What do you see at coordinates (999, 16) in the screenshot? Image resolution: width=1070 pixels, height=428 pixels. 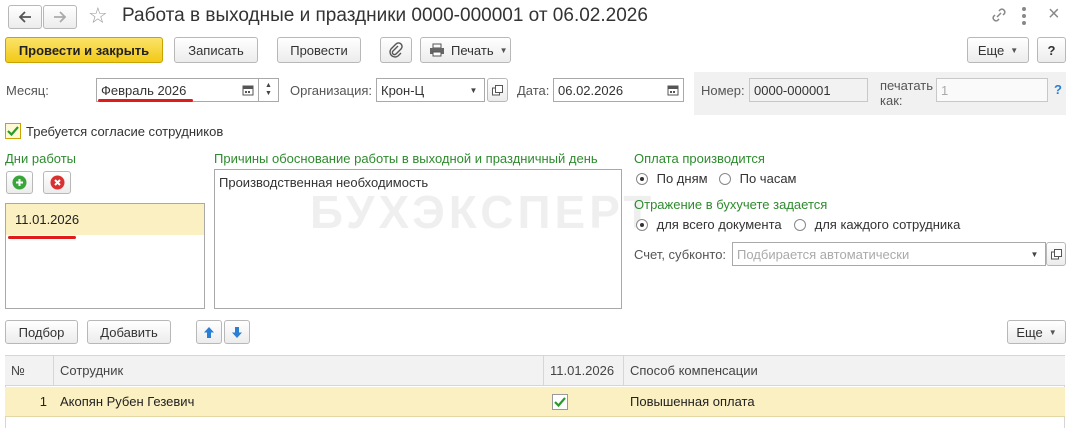 I see `link-icon` at bounding box center [999, 16].